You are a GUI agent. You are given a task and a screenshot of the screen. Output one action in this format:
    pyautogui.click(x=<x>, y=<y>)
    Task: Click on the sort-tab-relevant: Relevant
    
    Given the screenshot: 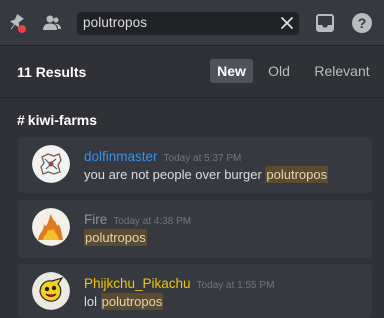 What is the action you would take?
    pyautogui.click(x=342, y=71)
    